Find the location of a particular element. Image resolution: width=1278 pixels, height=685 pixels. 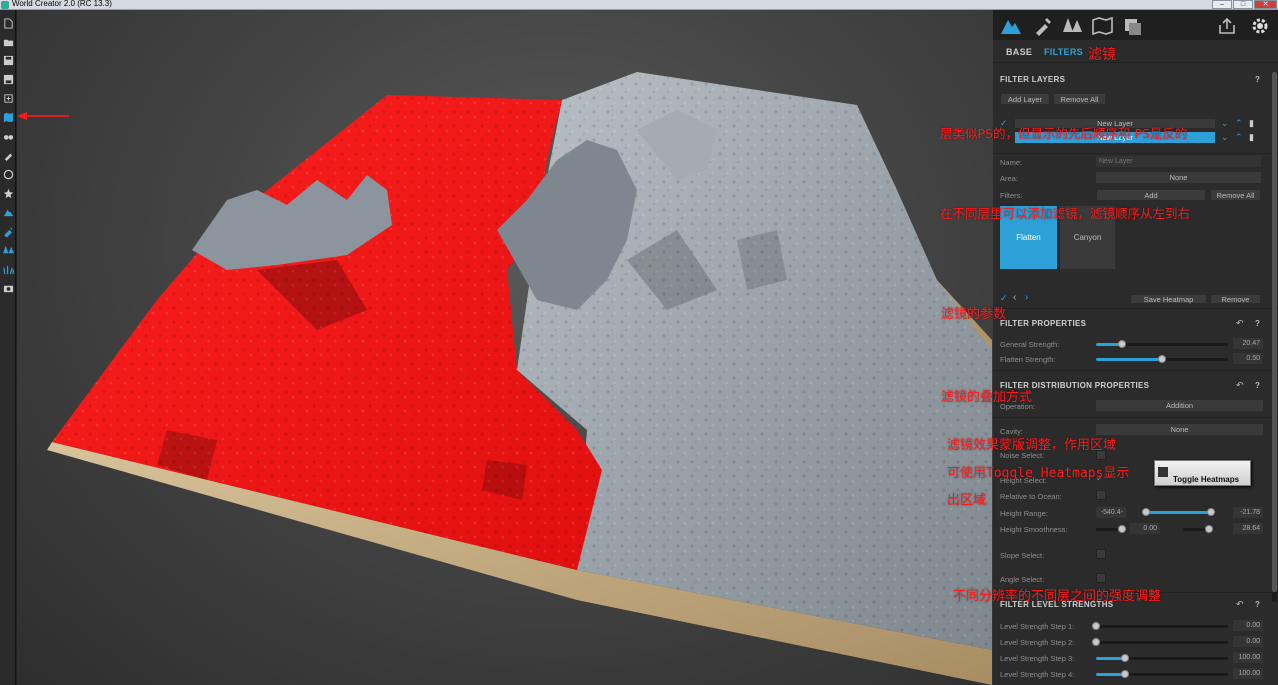

level-strength-step-4-slider is located at coordinates (1162, 674).